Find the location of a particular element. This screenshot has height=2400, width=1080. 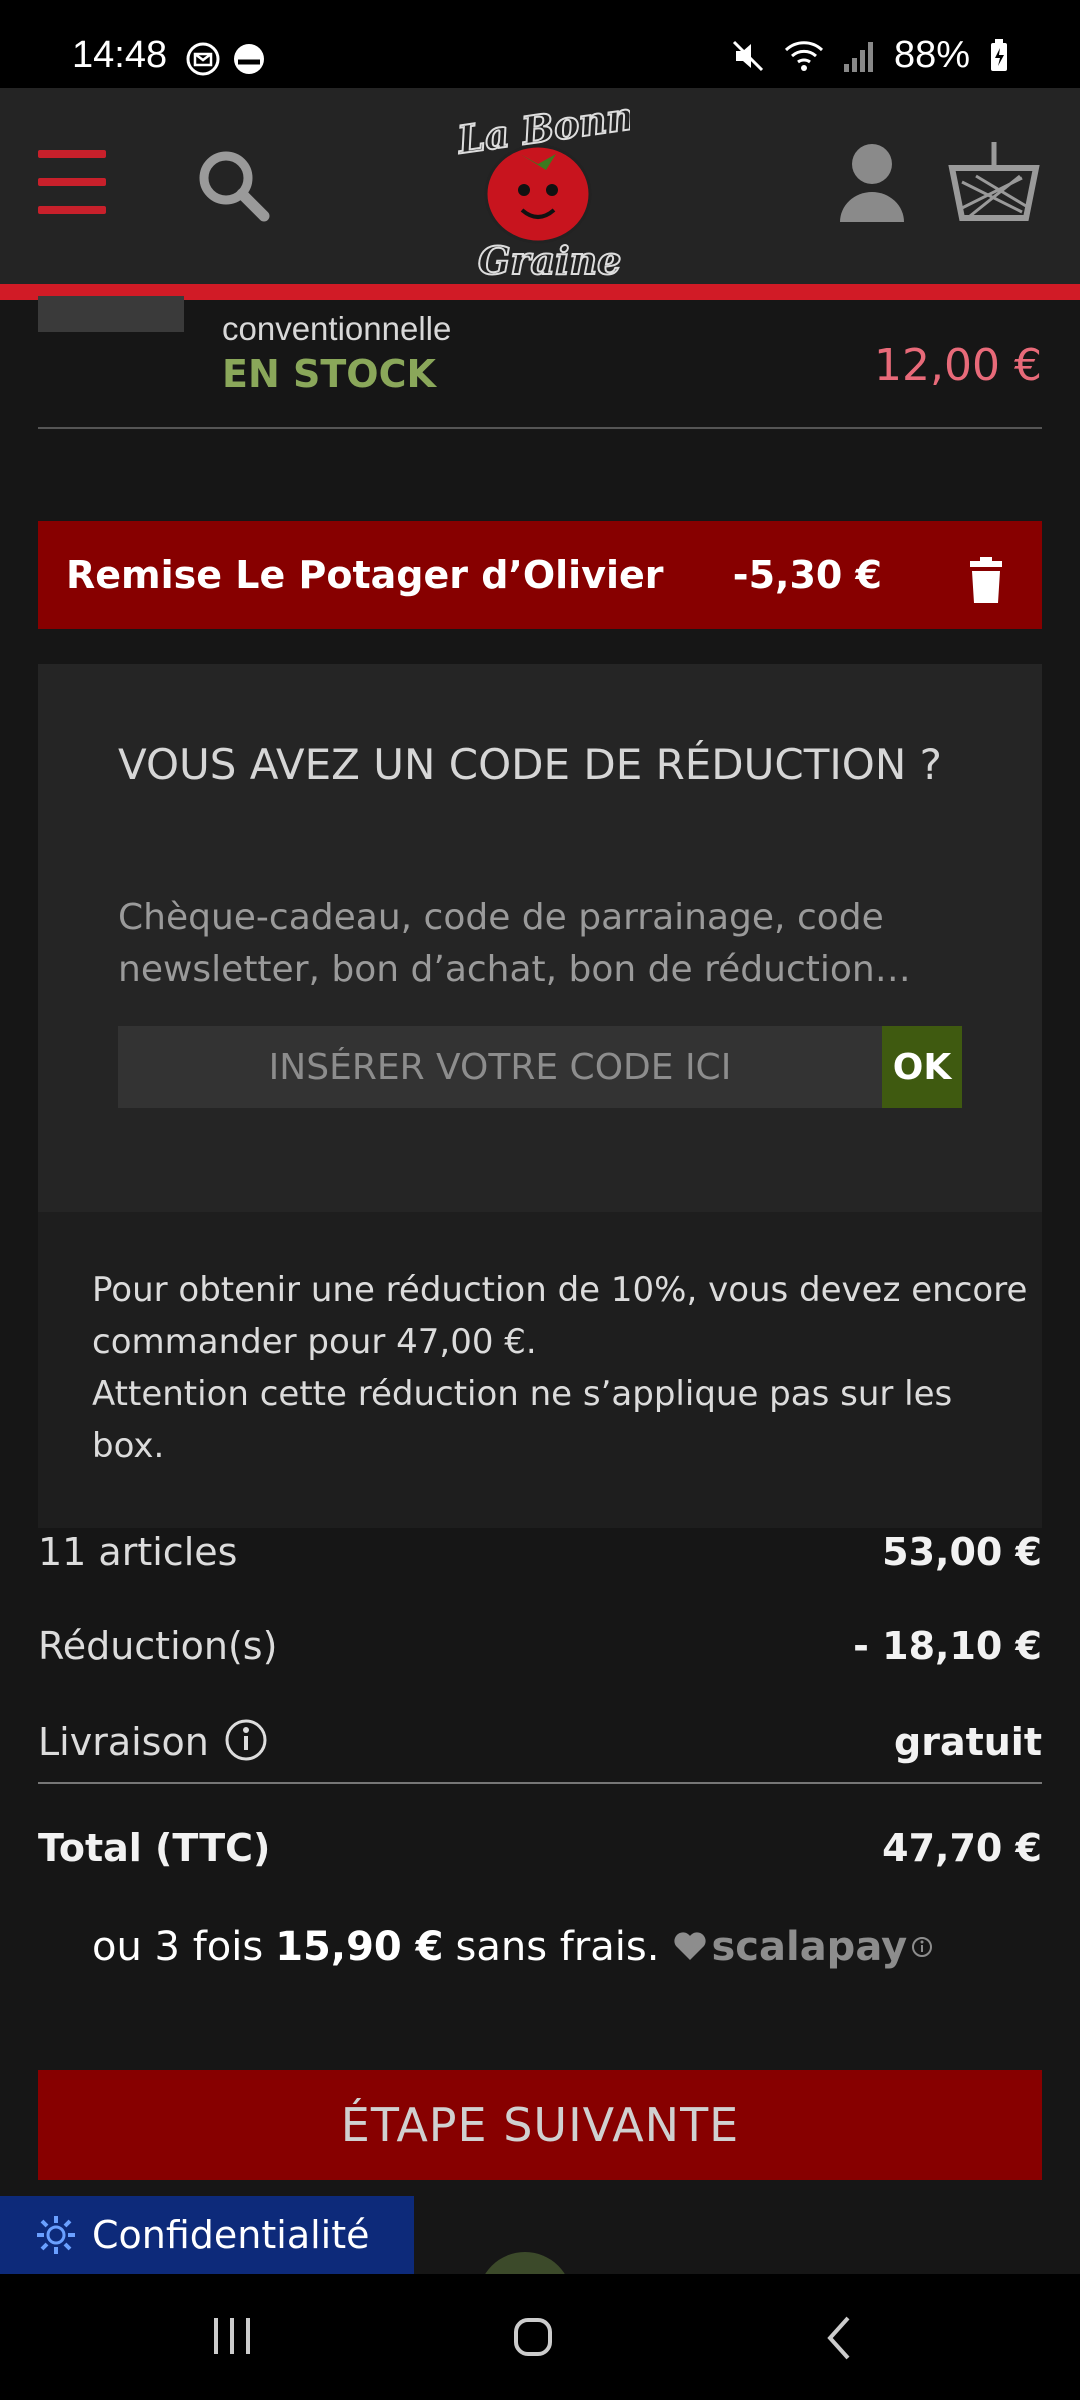

shipping-value: gratuit is located at coordinates (968, 1742).